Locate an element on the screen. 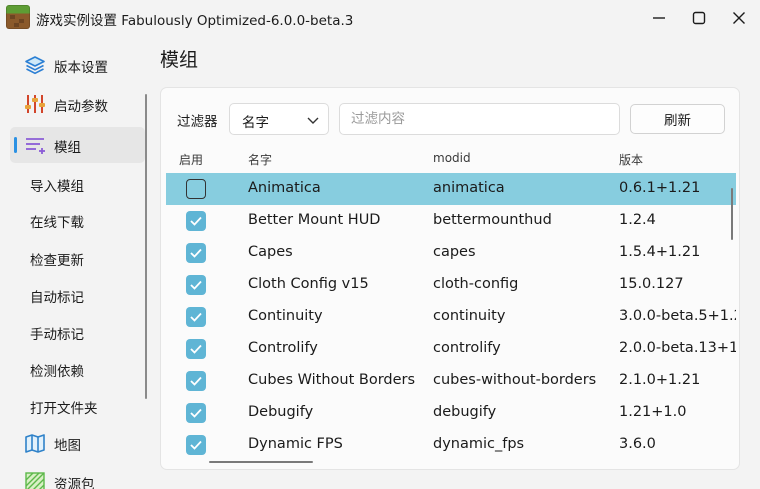 The width and height of the screenshot is (760, 489). table-vertical-scrollbar is located at coordinates (732, 214).